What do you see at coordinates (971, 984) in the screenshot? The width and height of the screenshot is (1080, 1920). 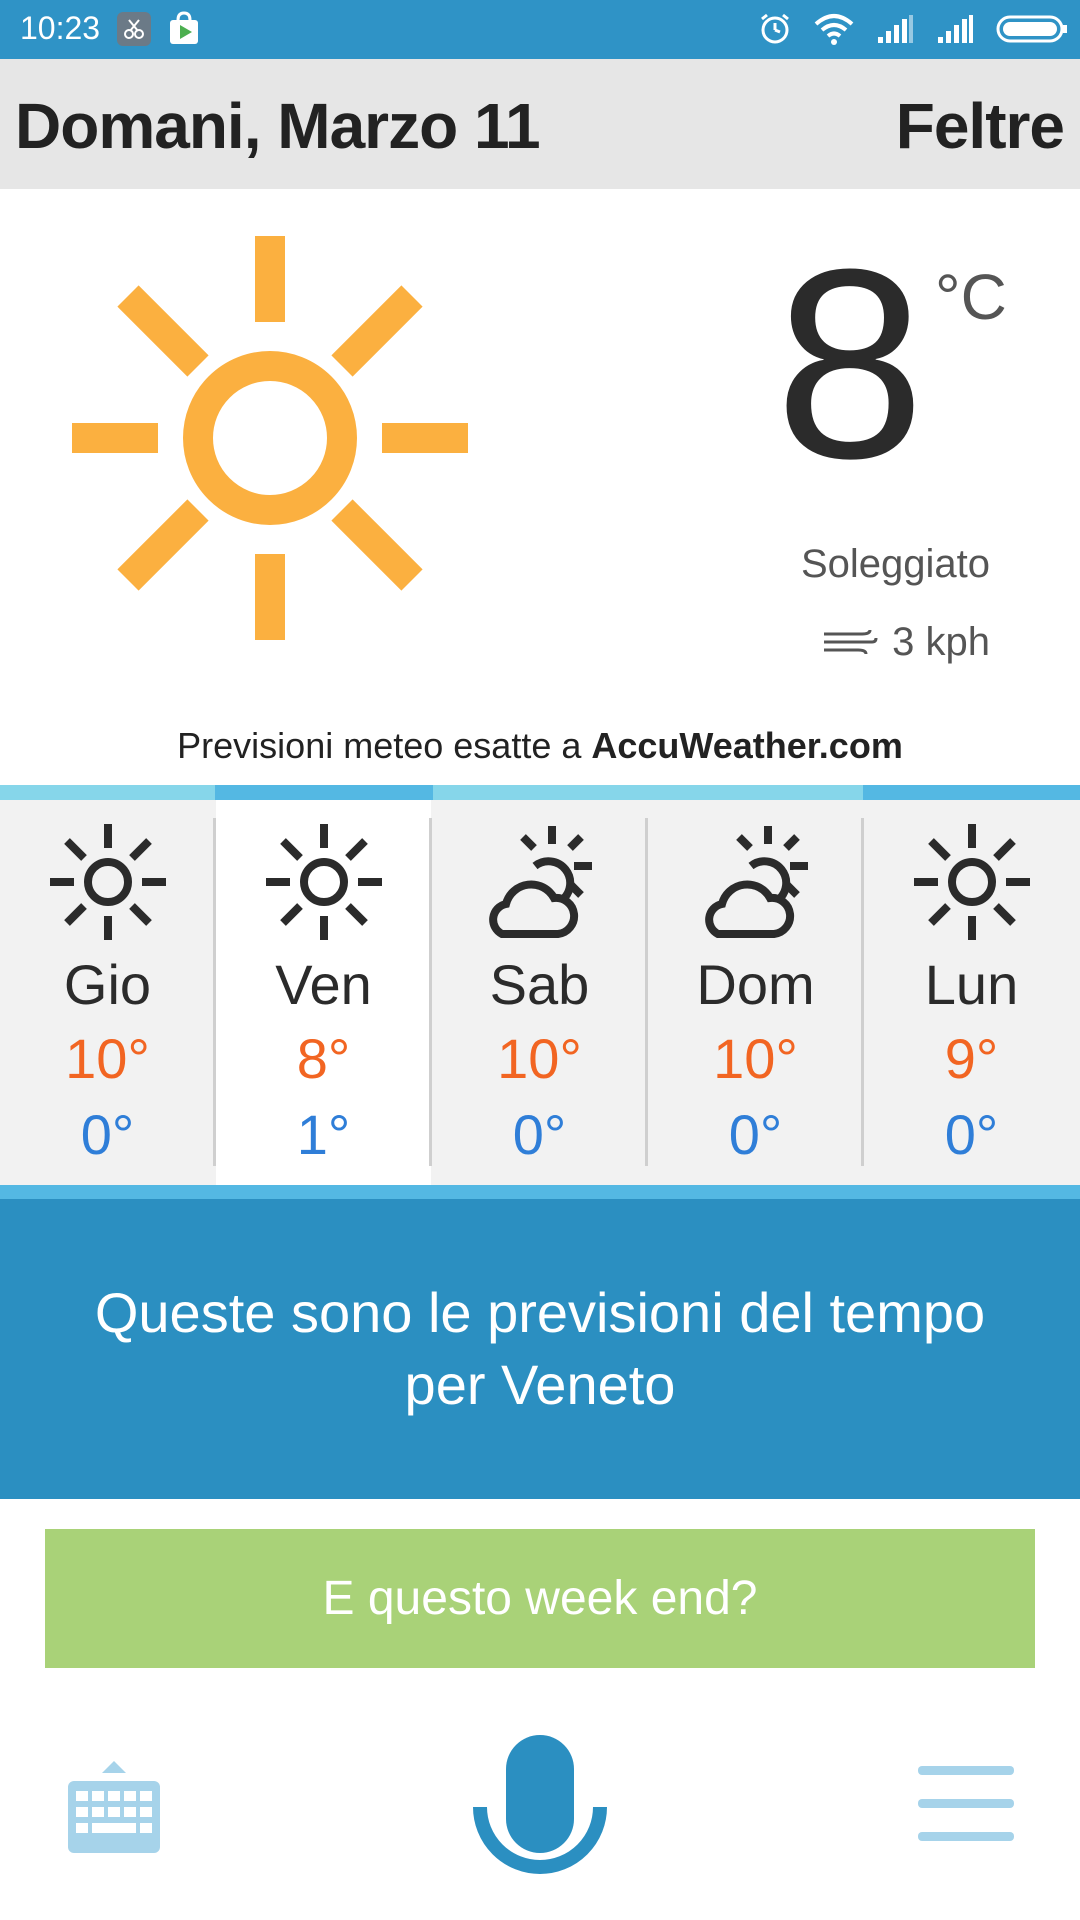 I see `forecast-day-name: Lun` at bounding box center [971, 984].